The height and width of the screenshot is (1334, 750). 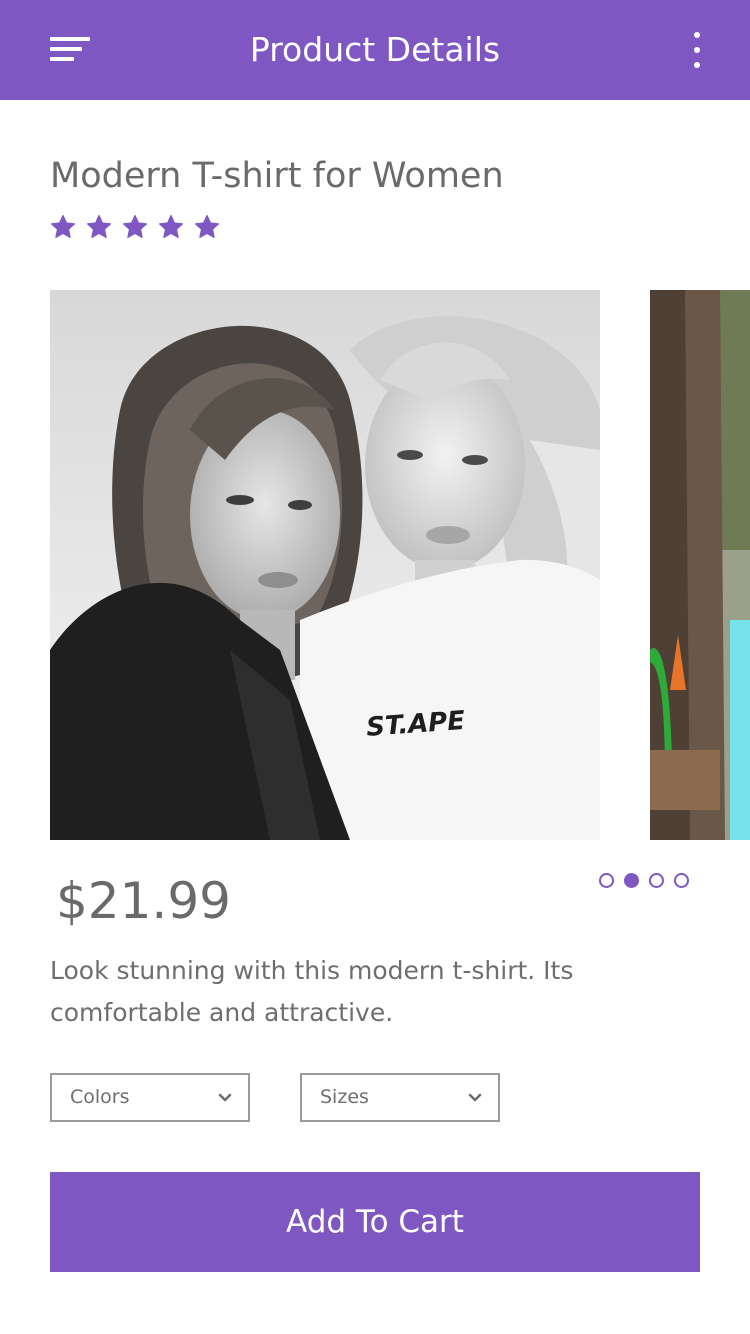 What do you see at coordinates (697, 51) in the screenshot?
I see `more-vertical-icon` at bounding box center [697, 51].